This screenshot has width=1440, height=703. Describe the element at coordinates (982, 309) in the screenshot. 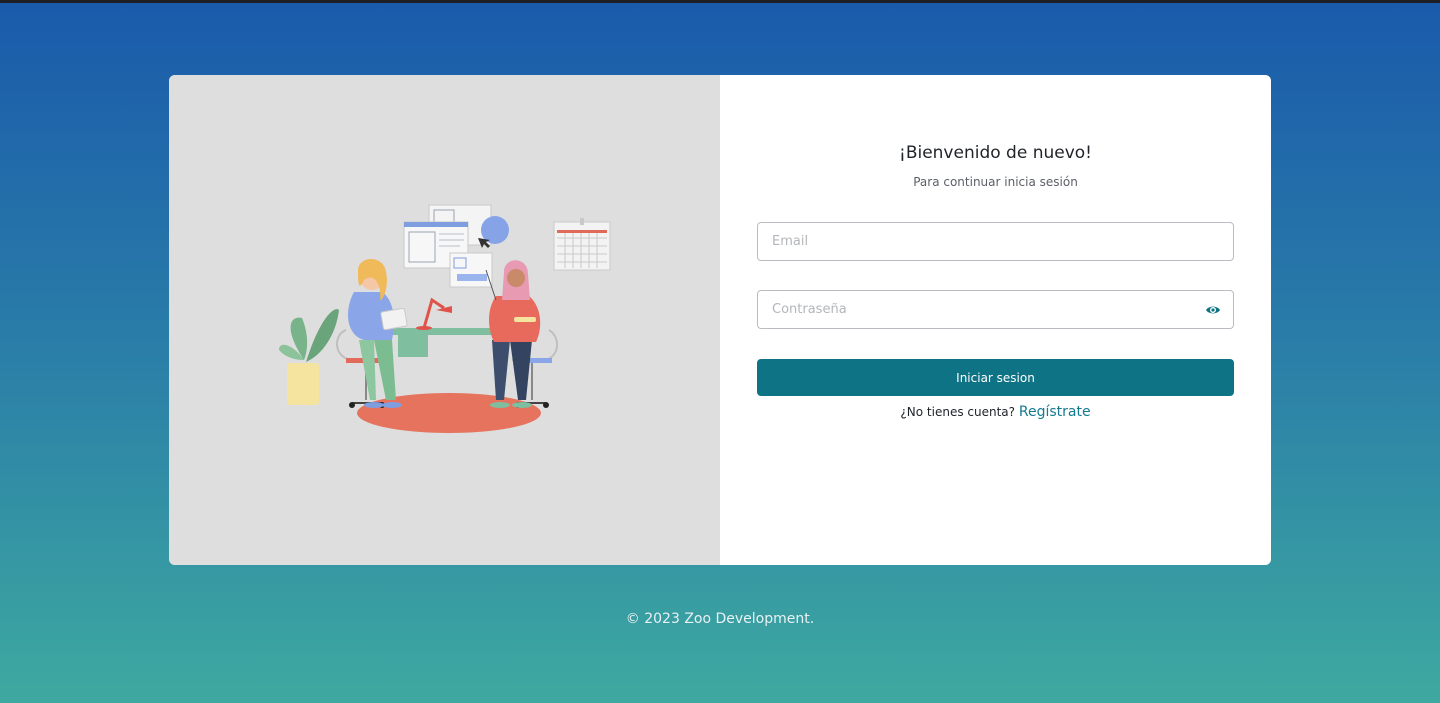

I see `password-input` at that location.